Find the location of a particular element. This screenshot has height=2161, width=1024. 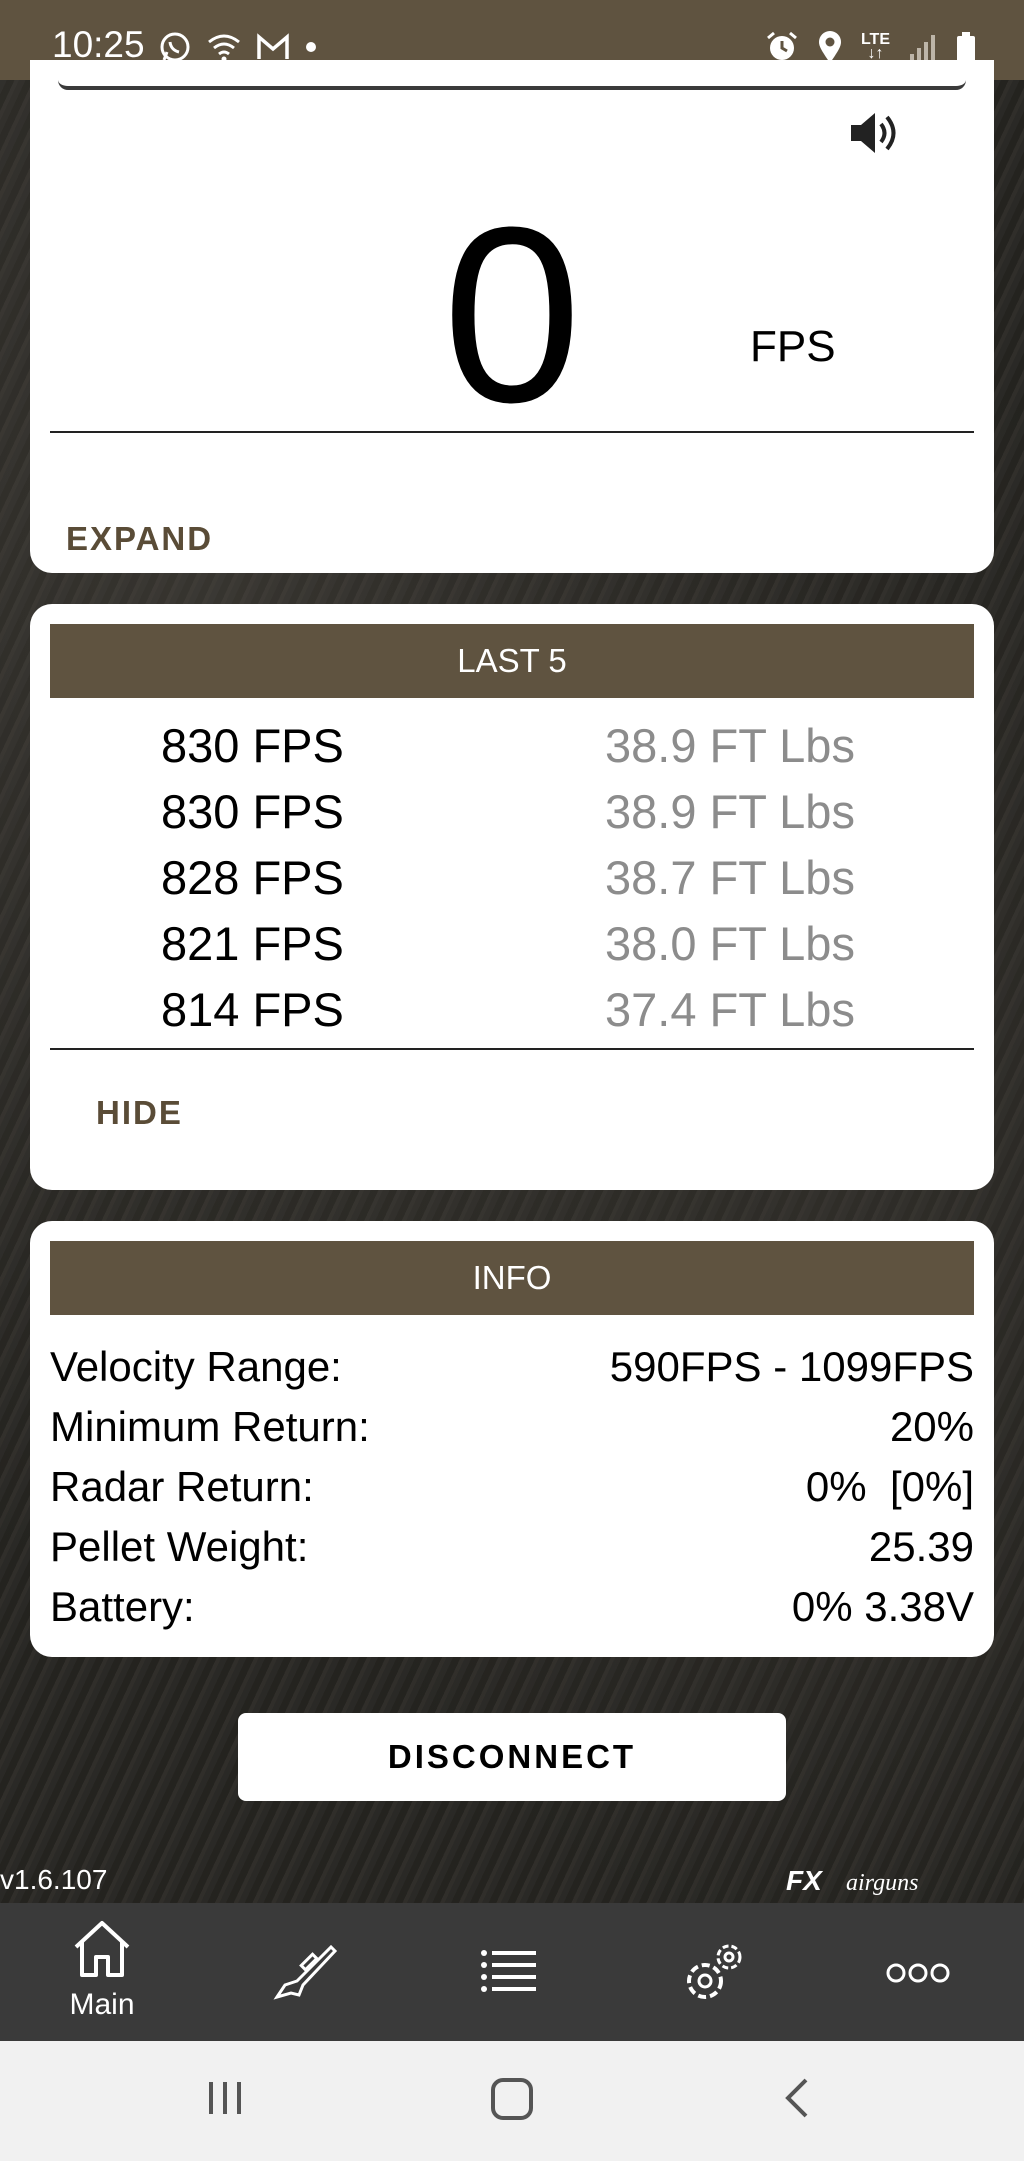

current-fps-value: 0 is located at coordinates (512, 314).